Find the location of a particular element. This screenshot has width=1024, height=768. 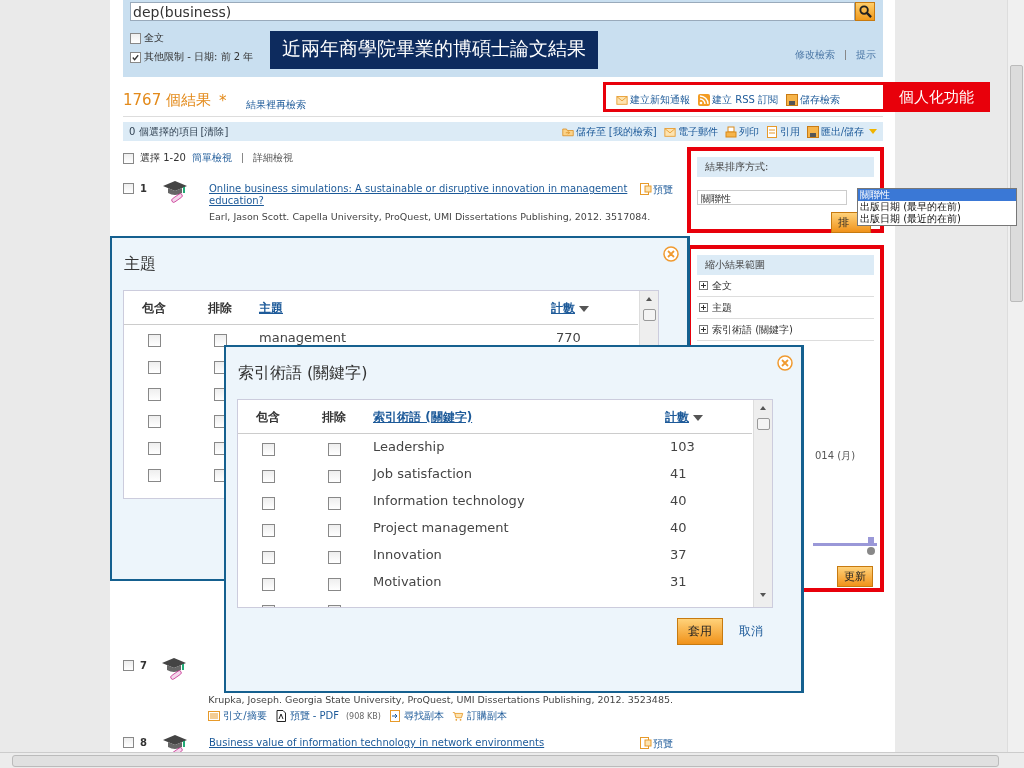

toolbar-link: 匯出/儲存 is located at coordinates (841, 131).